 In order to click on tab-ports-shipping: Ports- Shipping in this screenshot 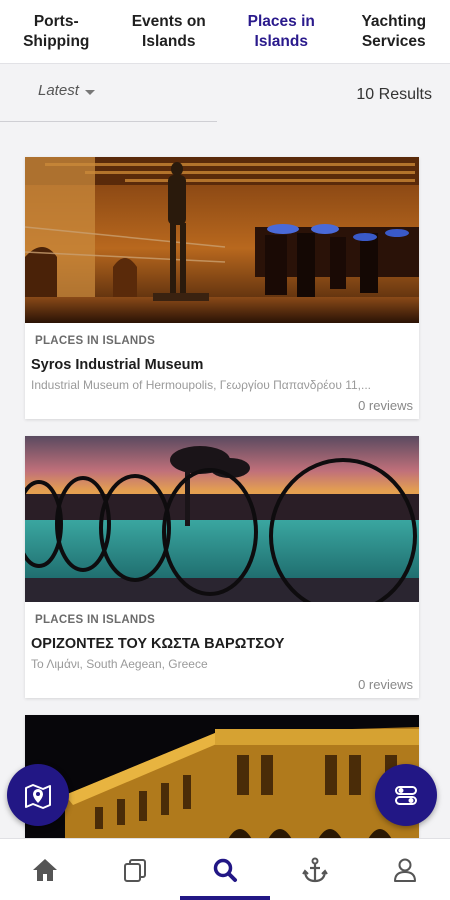, I will do `click(56, 31)`.